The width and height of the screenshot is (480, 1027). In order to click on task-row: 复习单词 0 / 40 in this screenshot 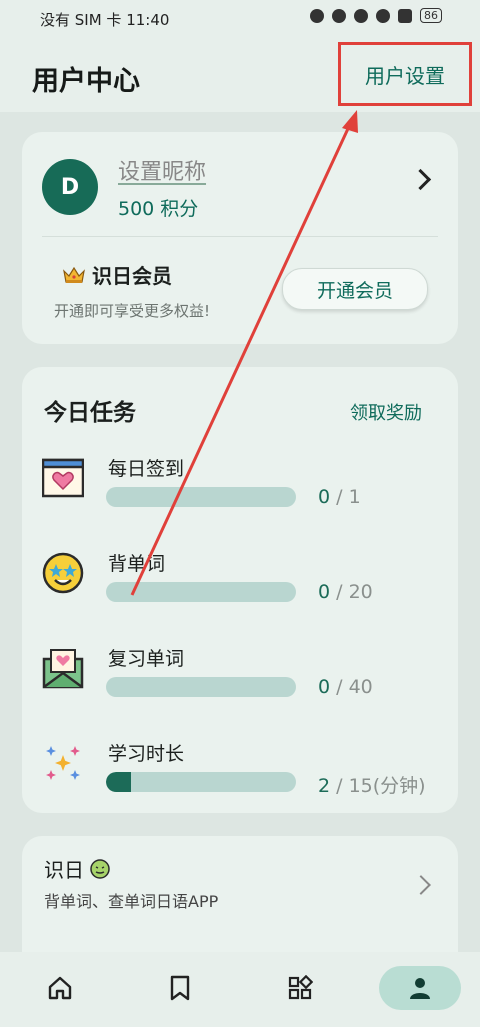, I will do `click(240, 682)`.